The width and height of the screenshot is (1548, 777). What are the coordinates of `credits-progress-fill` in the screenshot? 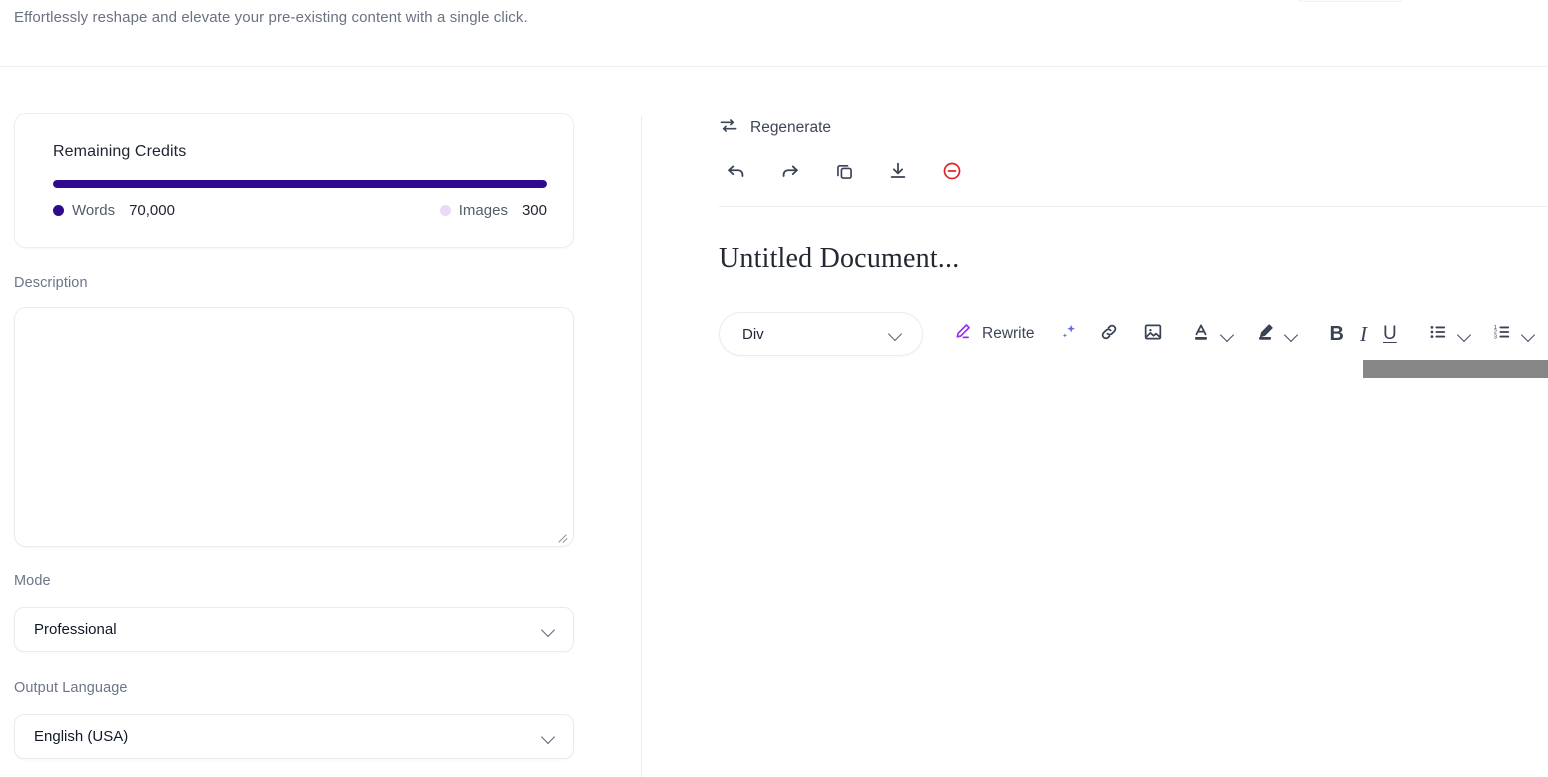 It's located at (300, 184).